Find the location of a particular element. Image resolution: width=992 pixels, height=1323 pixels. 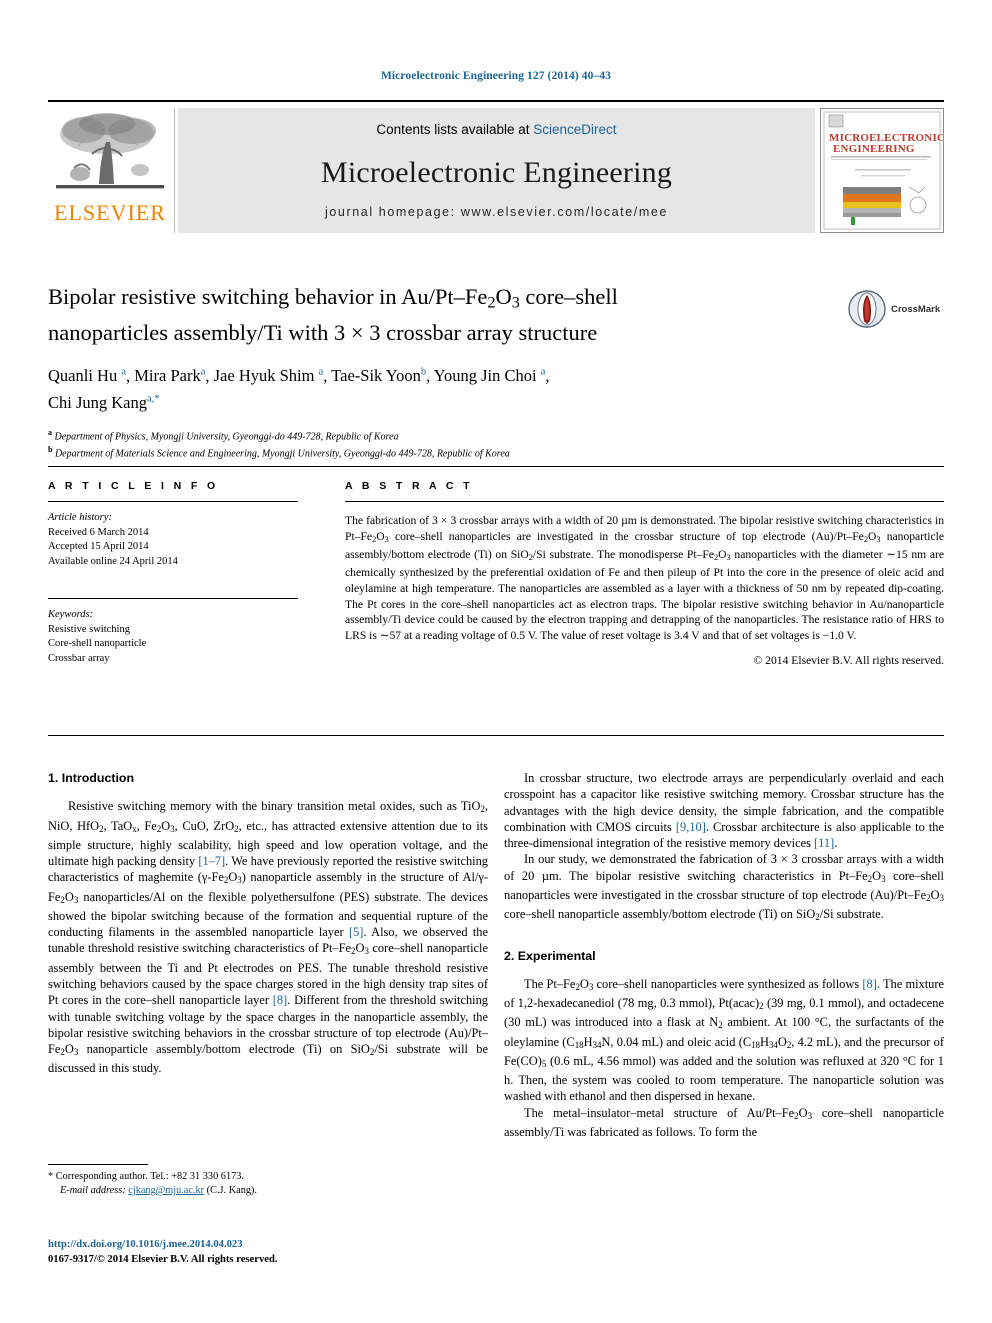

info-rule-bottom is located at coordinates (496, 735).